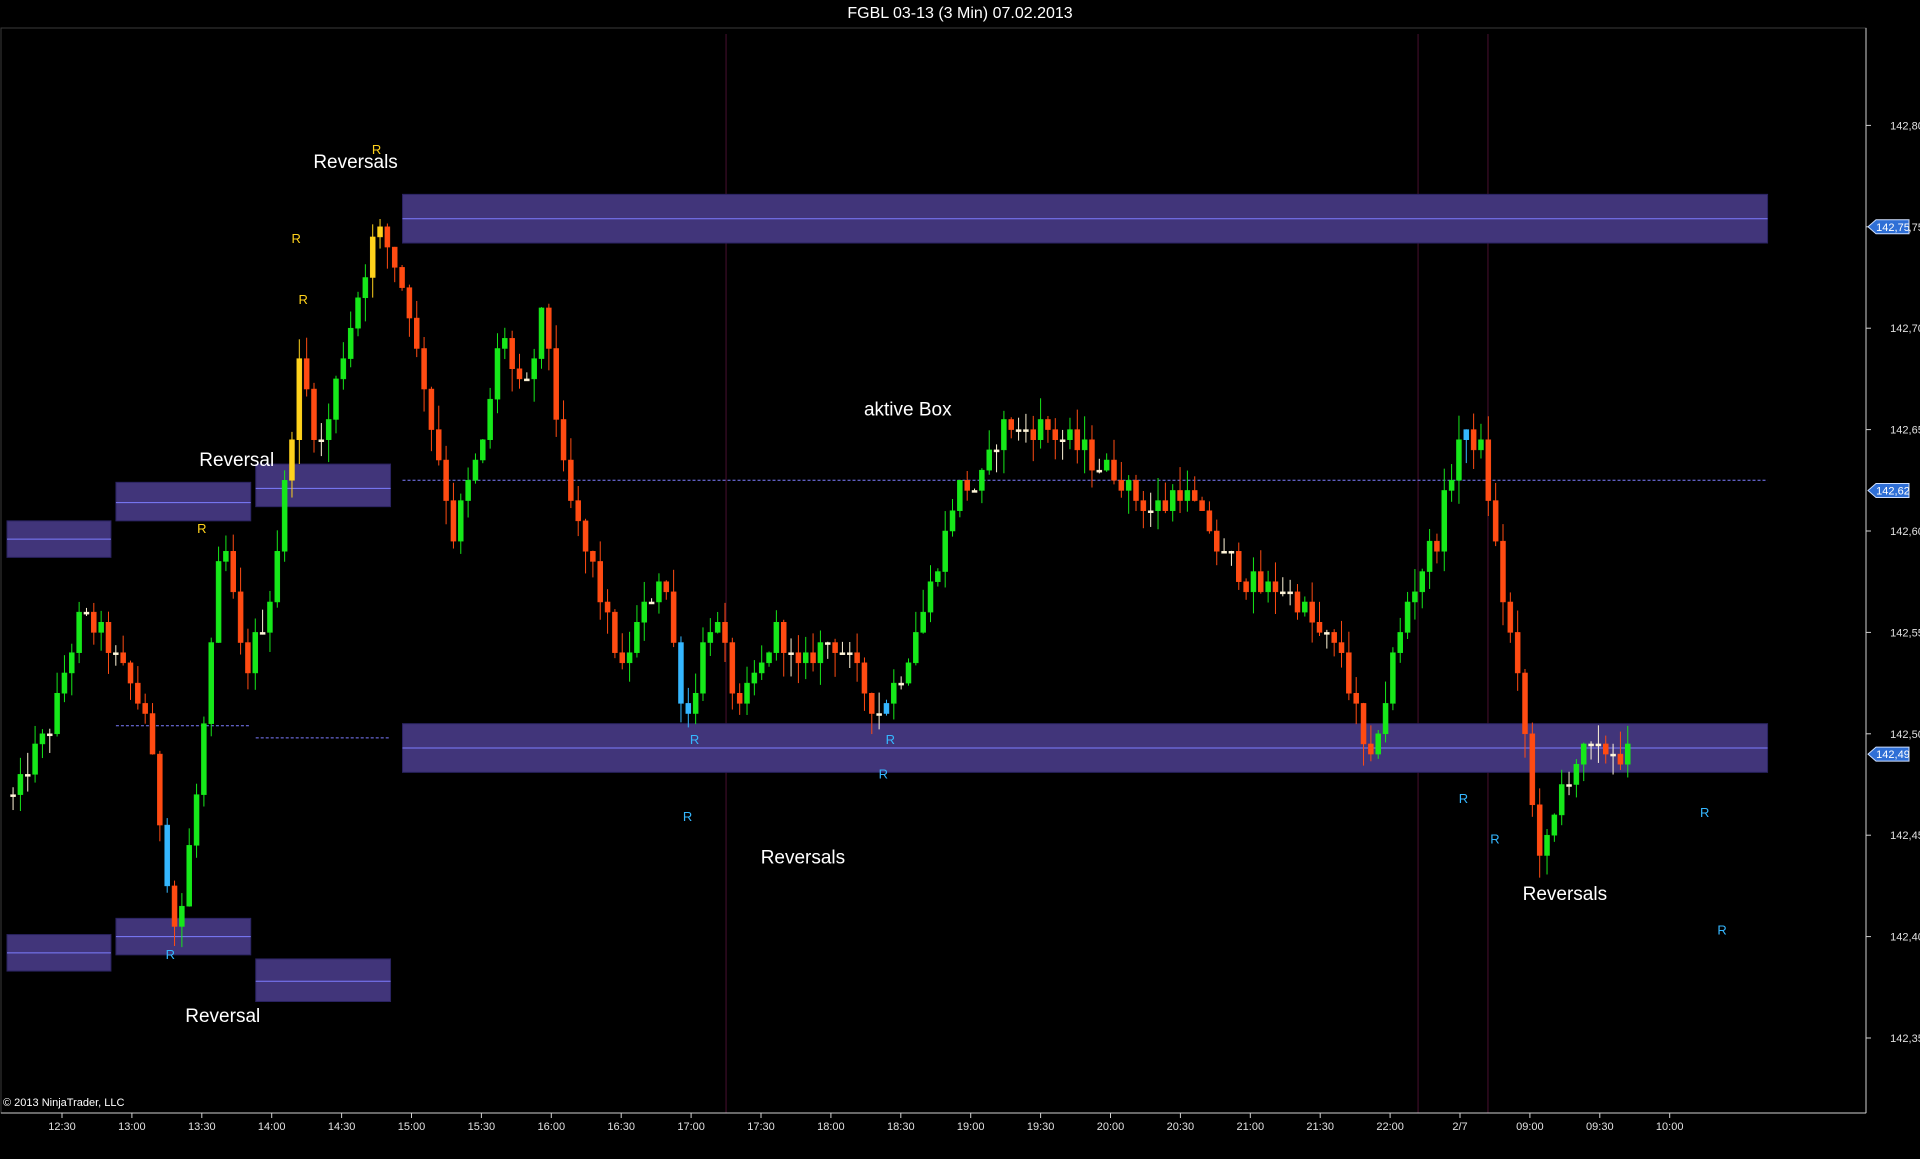 This screenshot has width=1920, height=1159. I want to click on y-tick-label: 142,40, so click(1905, 938).